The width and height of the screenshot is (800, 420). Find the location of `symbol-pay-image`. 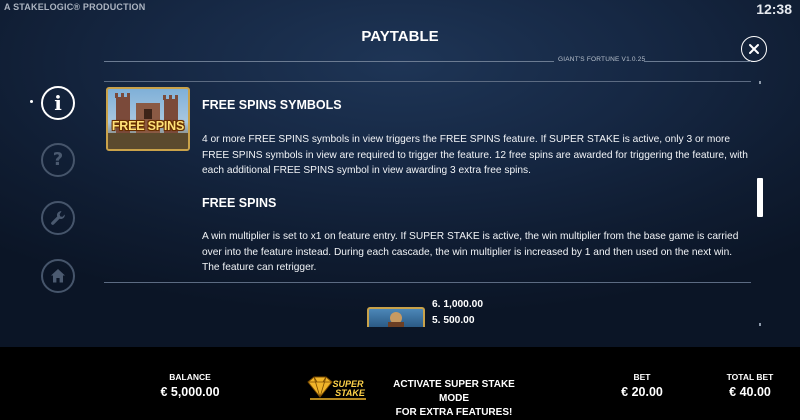

symbol-pay-image is located at coordinates (396, 317).